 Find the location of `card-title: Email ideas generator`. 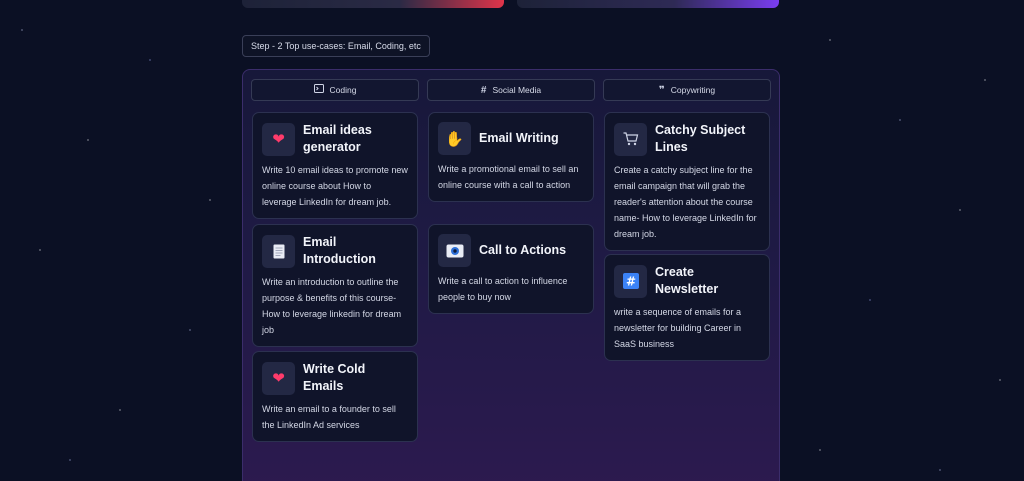

card-title: Email ideas generator is located at coordinates (337, 138).